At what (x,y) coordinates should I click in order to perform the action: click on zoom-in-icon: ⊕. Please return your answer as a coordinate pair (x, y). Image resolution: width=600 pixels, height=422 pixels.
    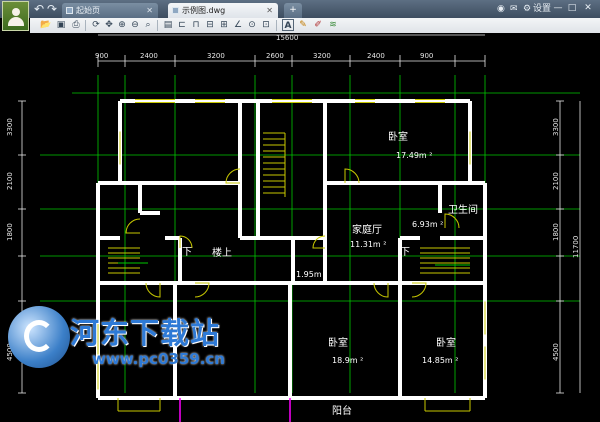
    Looking at the image, I should click on (122, 25).